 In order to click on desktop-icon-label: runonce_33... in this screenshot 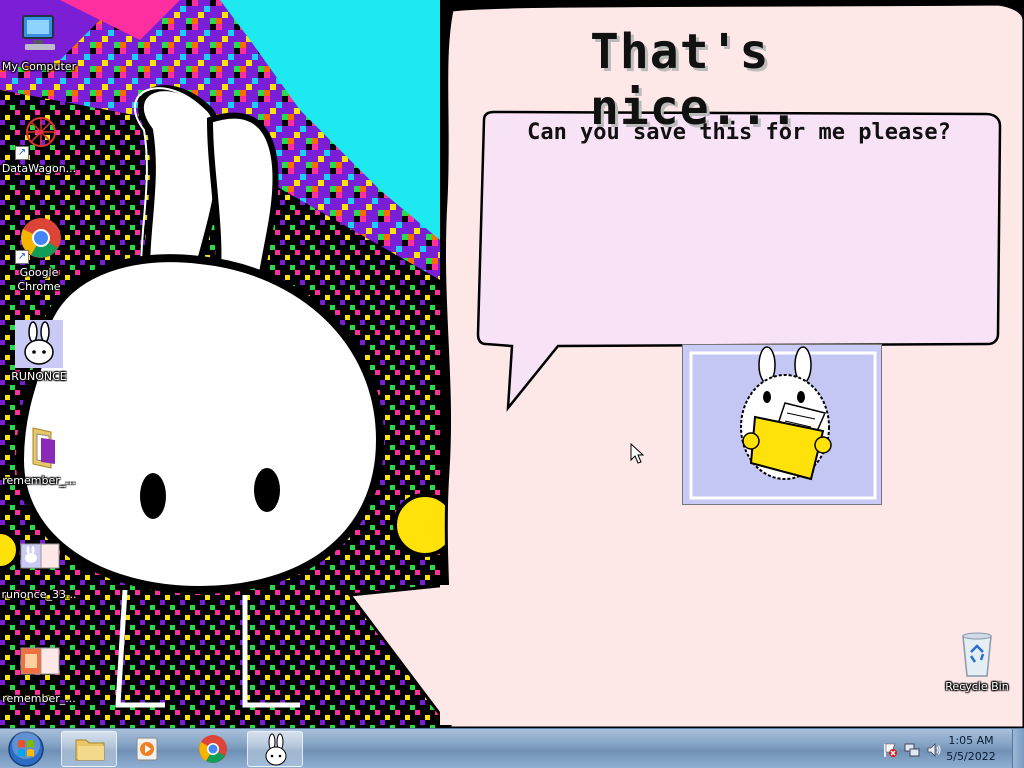, I will do `click(39, 594)`.